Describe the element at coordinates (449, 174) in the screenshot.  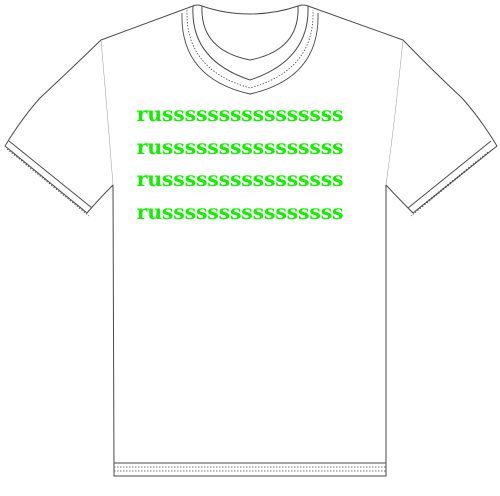
I see `right-sleeve-hem` at that location.